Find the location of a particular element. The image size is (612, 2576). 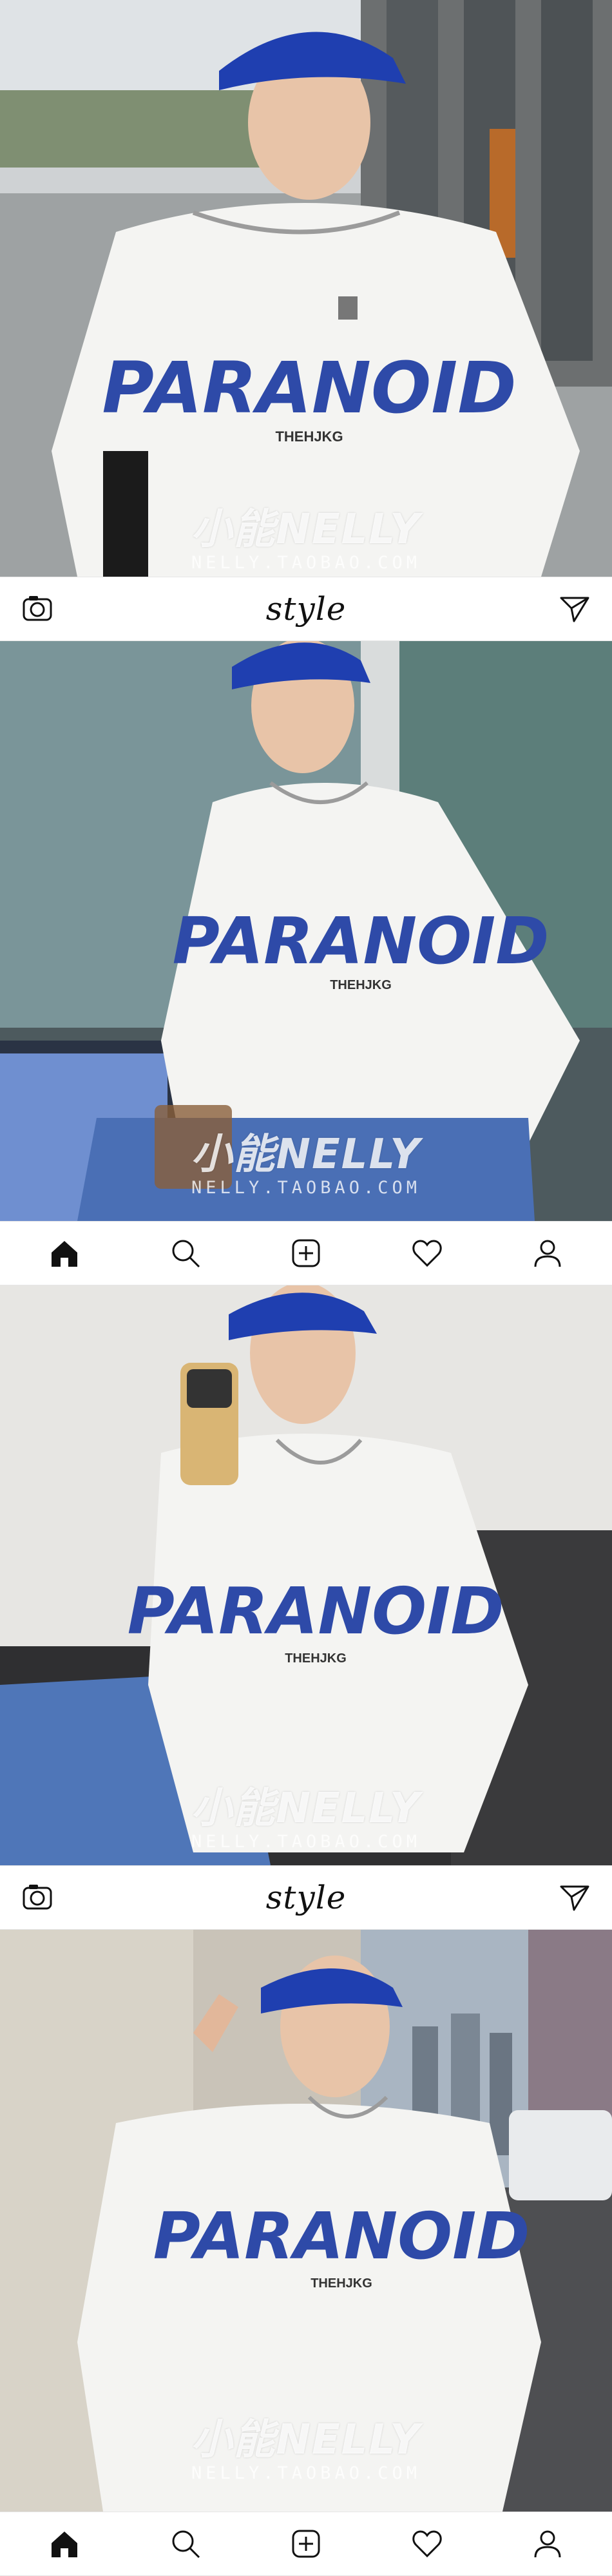

top-bar-2: style is located at coordinates (306, 1898).